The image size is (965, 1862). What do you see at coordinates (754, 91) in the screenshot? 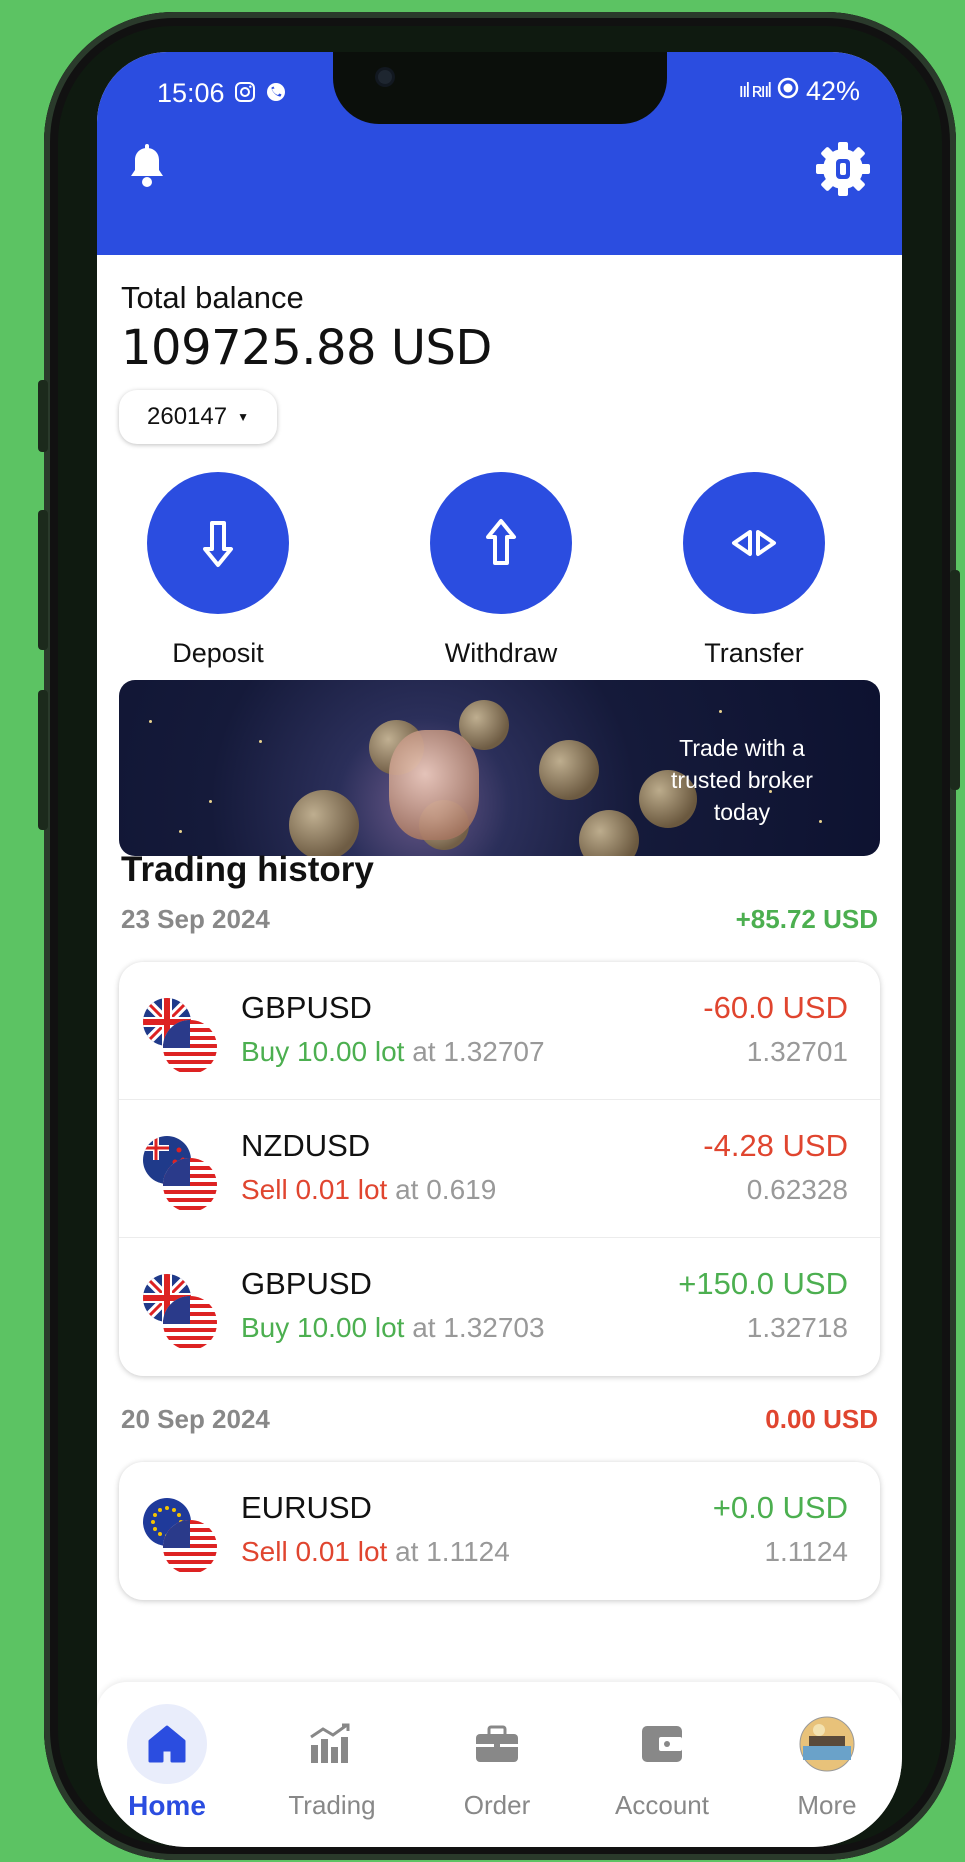
I see `signal-icon: ııl ʀııl` at bounding box center [754, 91].